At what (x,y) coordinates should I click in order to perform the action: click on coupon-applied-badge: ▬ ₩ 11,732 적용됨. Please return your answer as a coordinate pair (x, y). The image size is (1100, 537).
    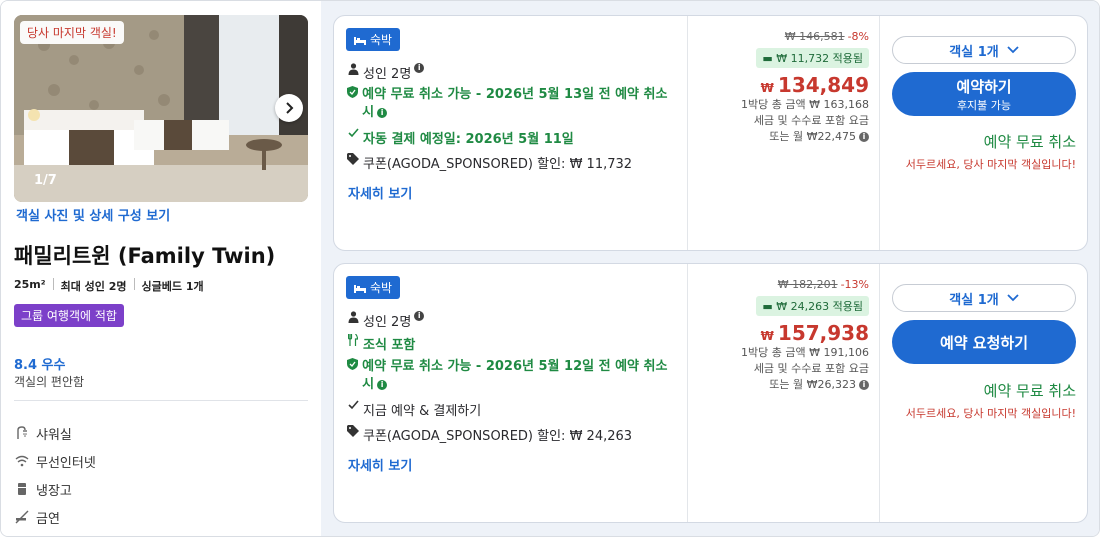
    Looking at the image, I should click on (812, 58).